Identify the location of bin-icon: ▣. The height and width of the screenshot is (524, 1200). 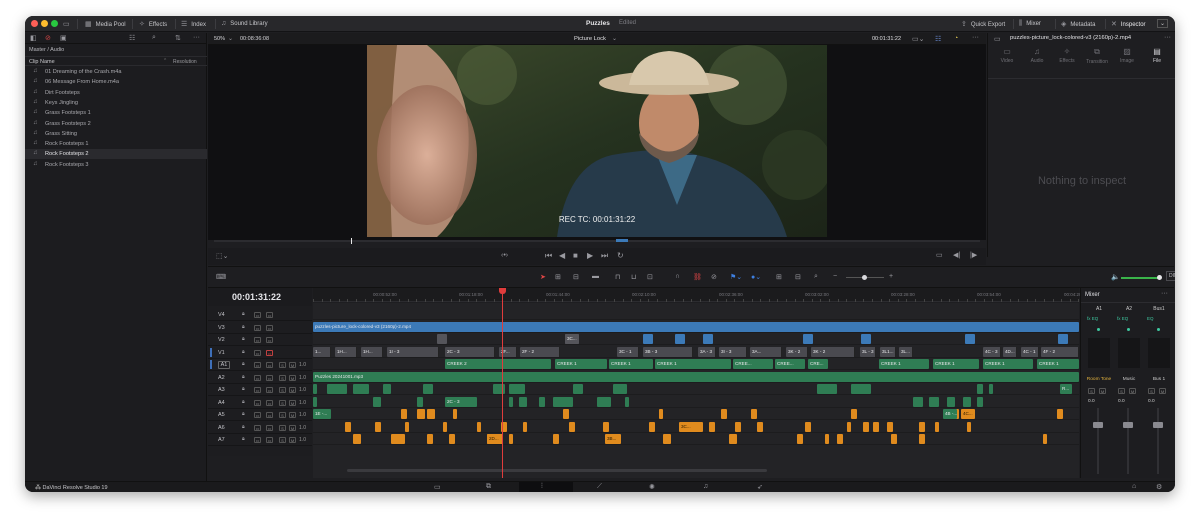
(63, 38).